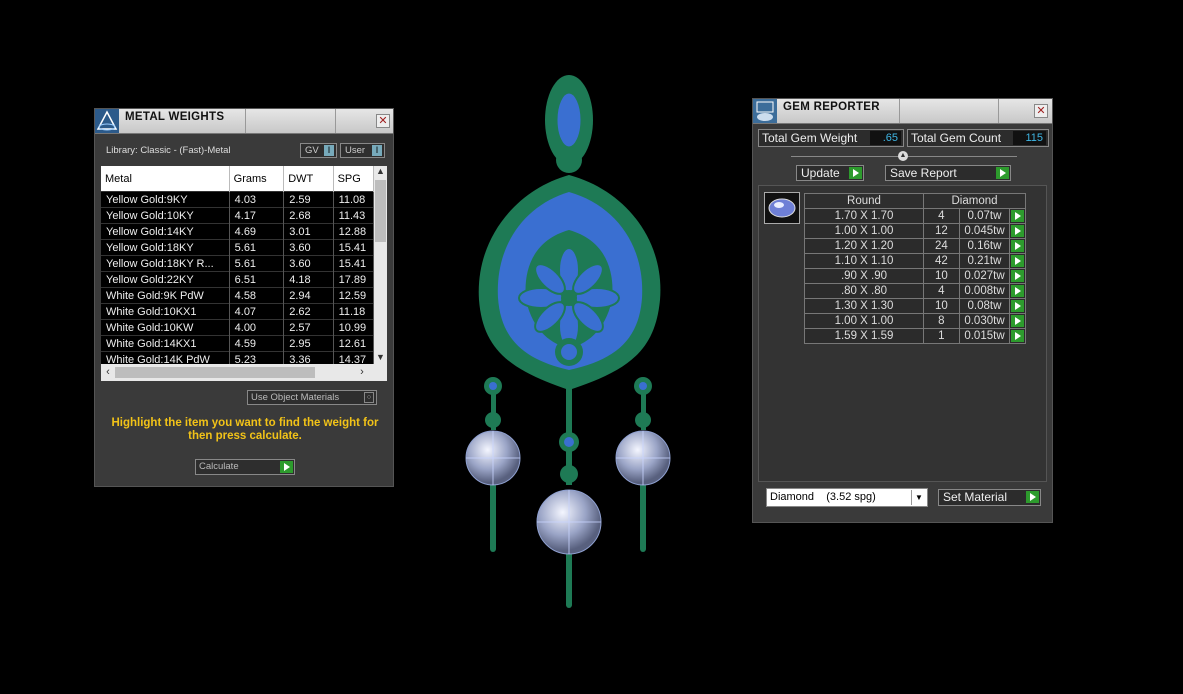 The width and height of the screenshot is (1183, 694). I want to click on table-row: 1.10 X 1.10 42 0.21tw, so click(915, 261).